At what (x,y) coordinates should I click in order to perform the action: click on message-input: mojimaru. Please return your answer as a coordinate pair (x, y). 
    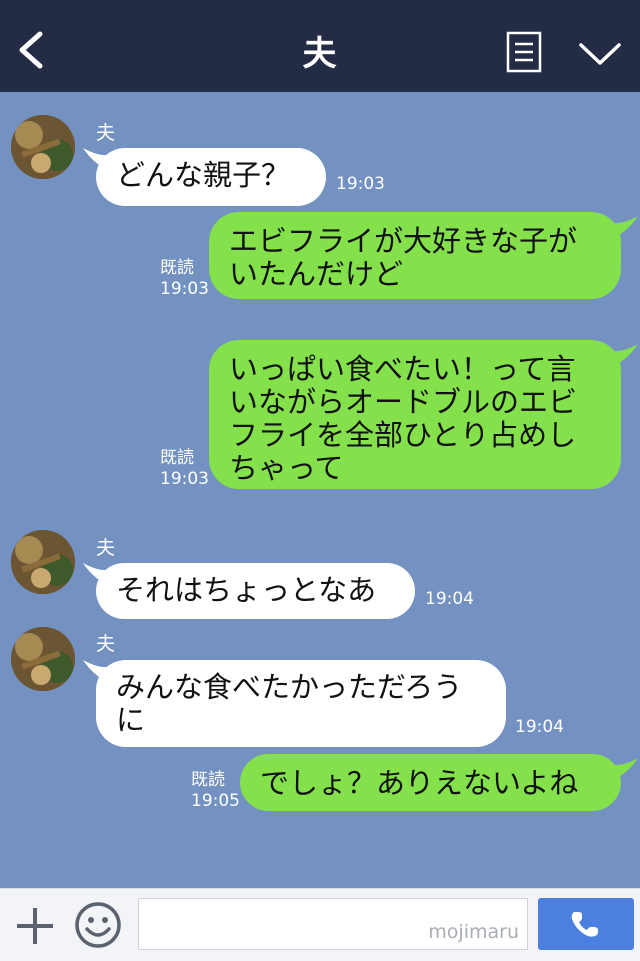
    Looking at the image, I should click on (333, 924).